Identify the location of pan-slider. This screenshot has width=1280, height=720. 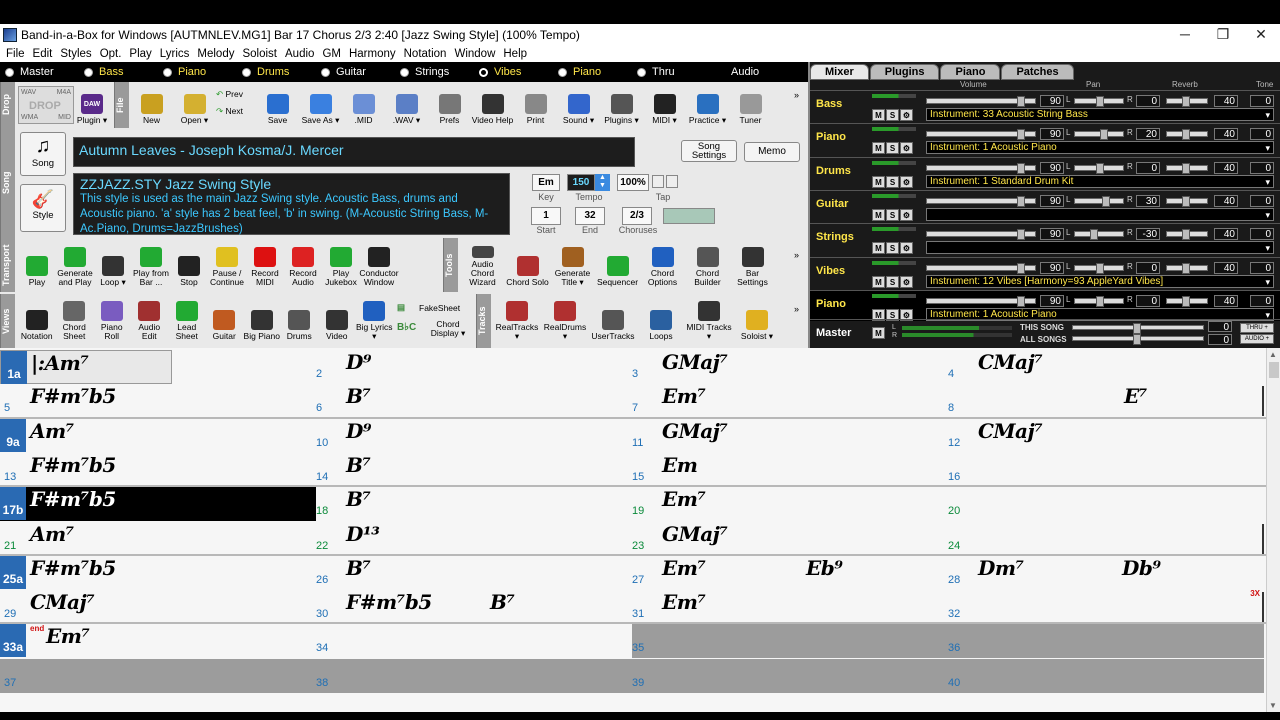
(1099, 201).